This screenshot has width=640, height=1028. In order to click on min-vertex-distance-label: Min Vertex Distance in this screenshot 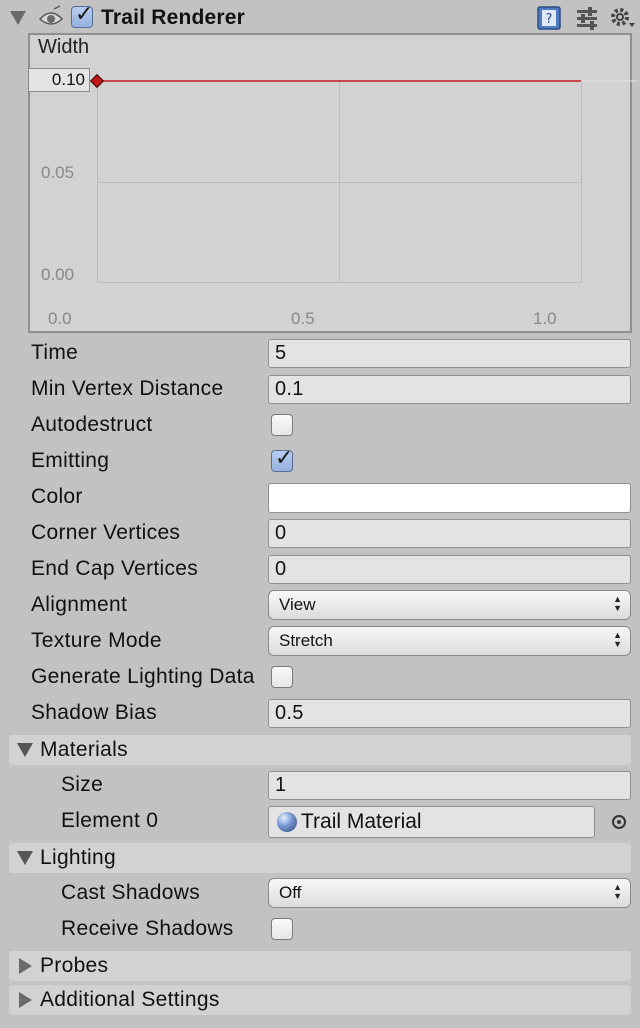, I will do `click(127, 388)`.